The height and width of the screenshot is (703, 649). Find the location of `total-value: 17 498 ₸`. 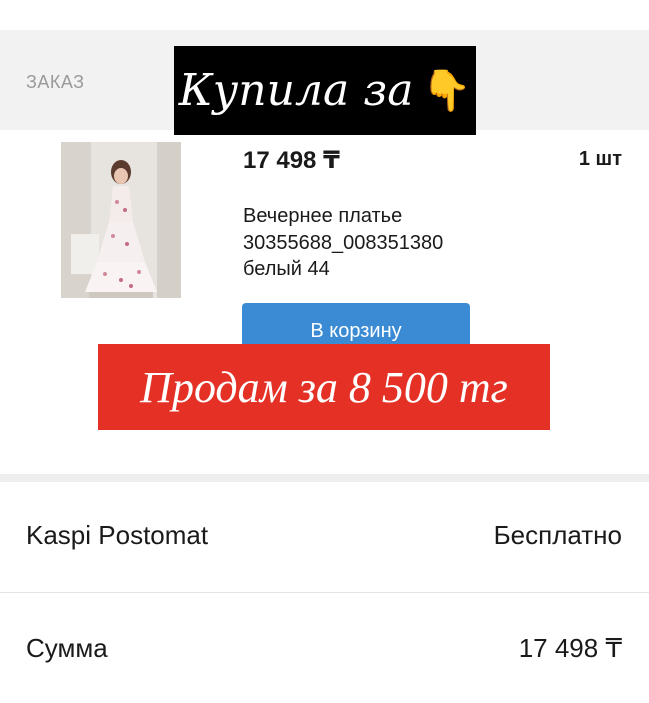

total-value: 17 498 ₸ is located at coordinates (570, 648).